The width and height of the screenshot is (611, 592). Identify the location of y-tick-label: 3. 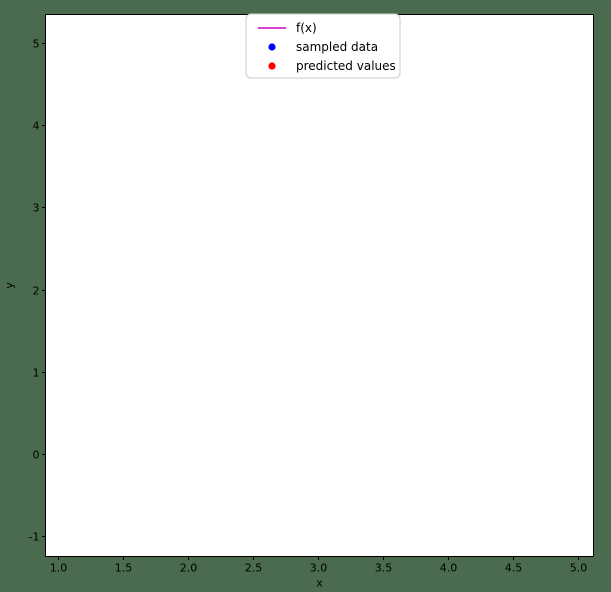
(36, 208).